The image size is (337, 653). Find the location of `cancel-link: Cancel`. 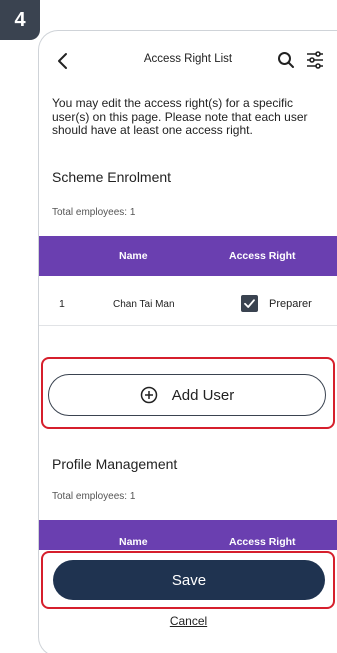

cancel-link: Cancel is located at coordinates (178, 621).